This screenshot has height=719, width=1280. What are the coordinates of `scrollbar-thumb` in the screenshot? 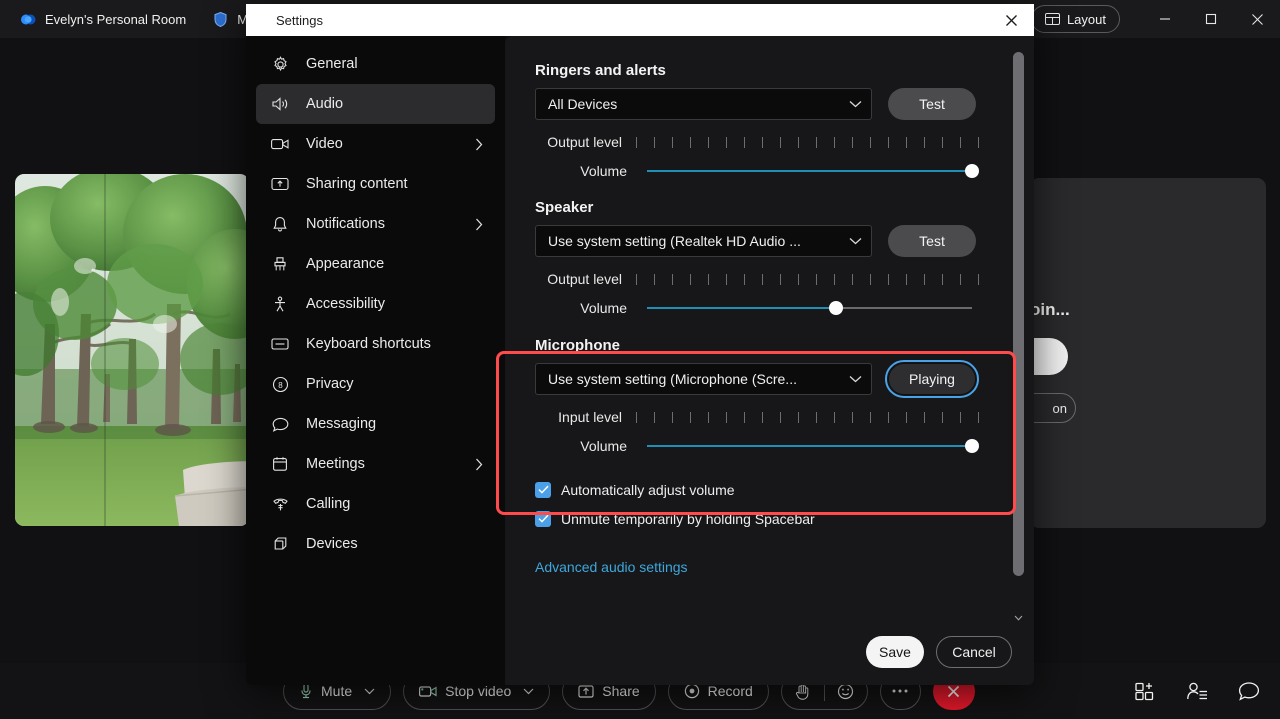 It's located at (1018, 314).